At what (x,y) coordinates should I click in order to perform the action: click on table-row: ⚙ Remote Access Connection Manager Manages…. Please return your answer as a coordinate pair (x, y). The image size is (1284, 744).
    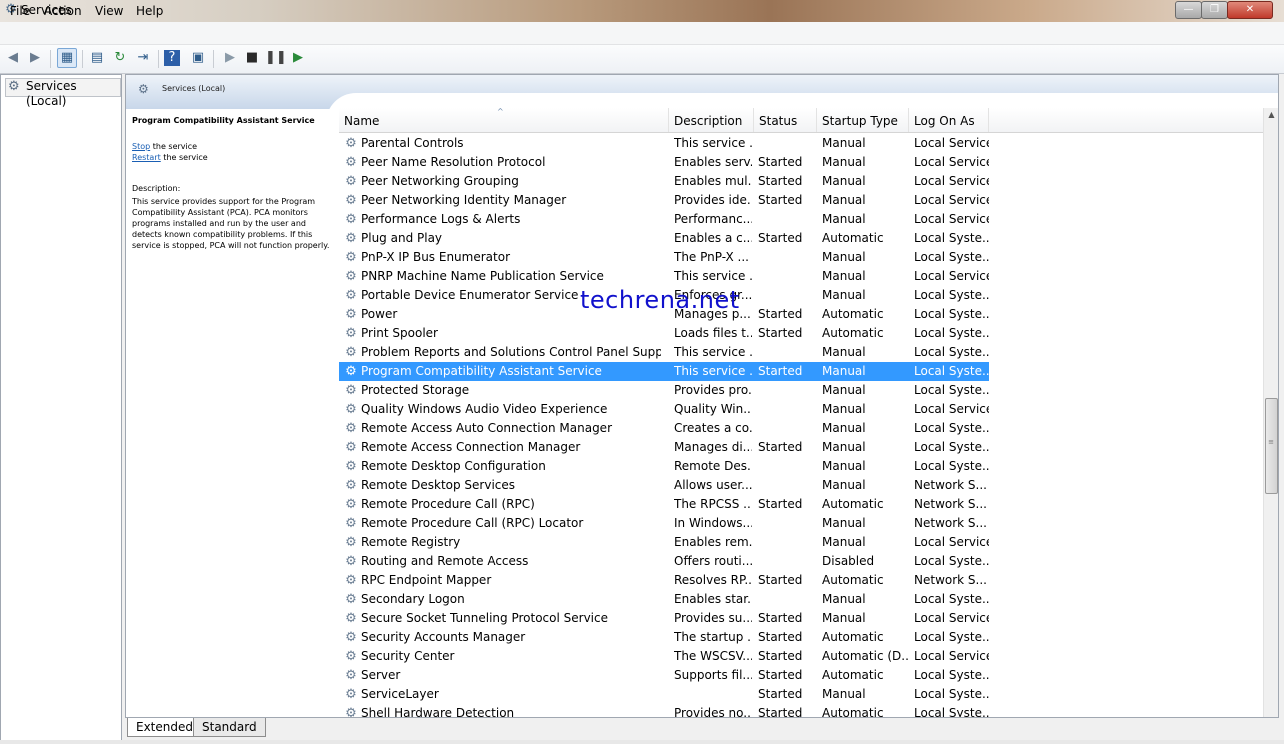
    Looking at the image, I should click on (664, 447).